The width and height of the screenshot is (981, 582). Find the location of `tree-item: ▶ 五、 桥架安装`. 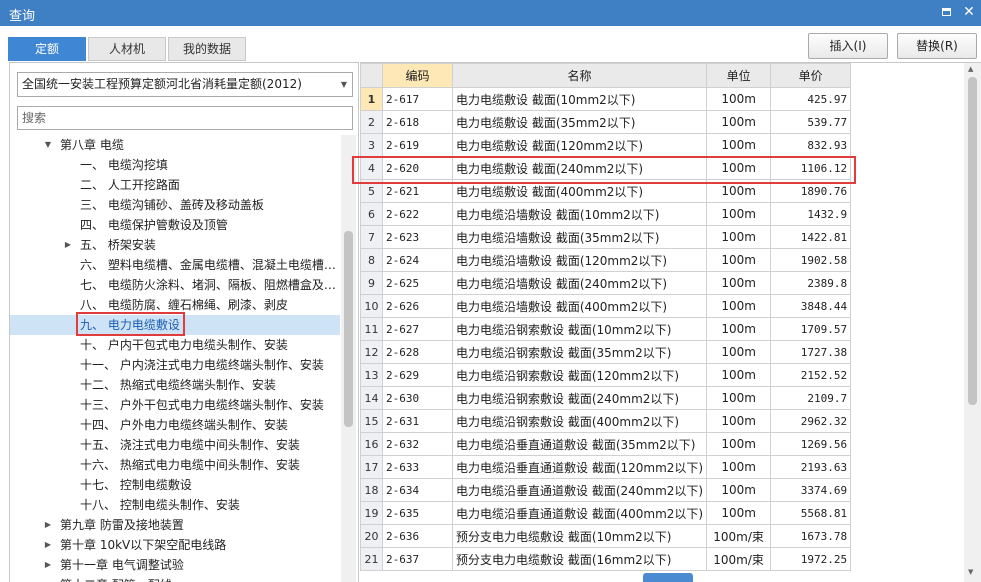

tree-item: ▶ 五、 桥架安装 is located at coordinates (175, 245).